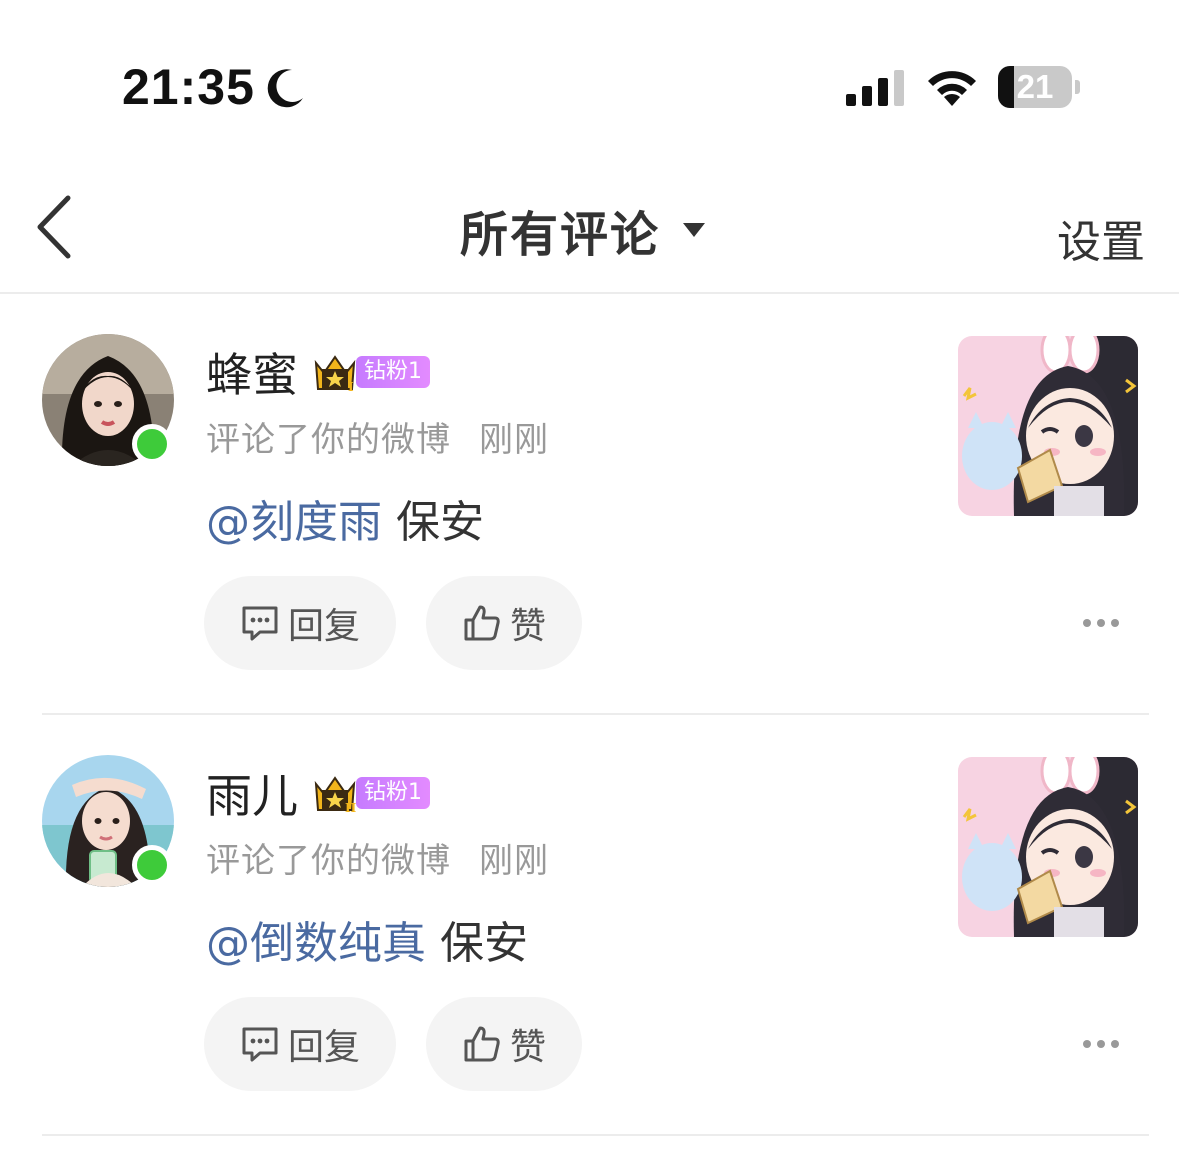 Image resolution: width=1179 pixels, height=1155 pixels. I want to click on caret-down-icon, so click(694, 230).